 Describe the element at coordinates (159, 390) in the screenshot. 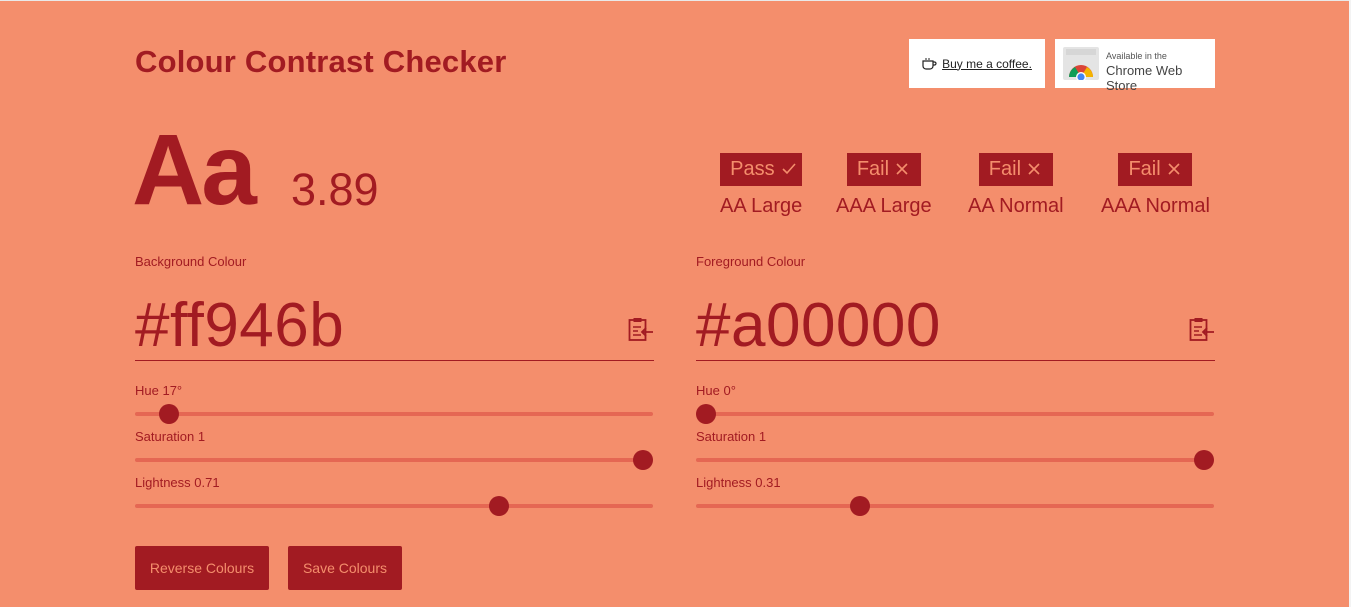

I see `background-hue-label: Hue 17°` at that location.